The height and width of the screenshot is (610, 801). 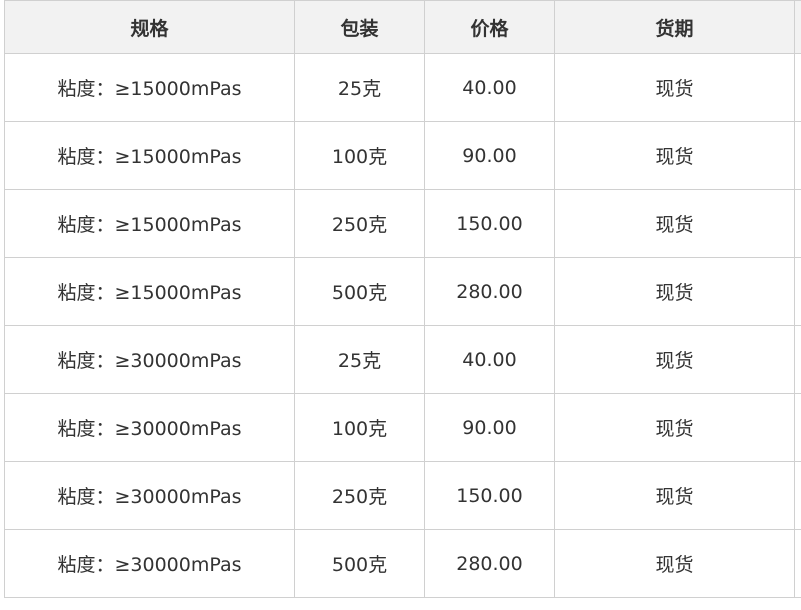 What do you see at coordinates (149, 27) in the screenshot?
I see `header-spec: 规格` at bounding box center [149, 27].